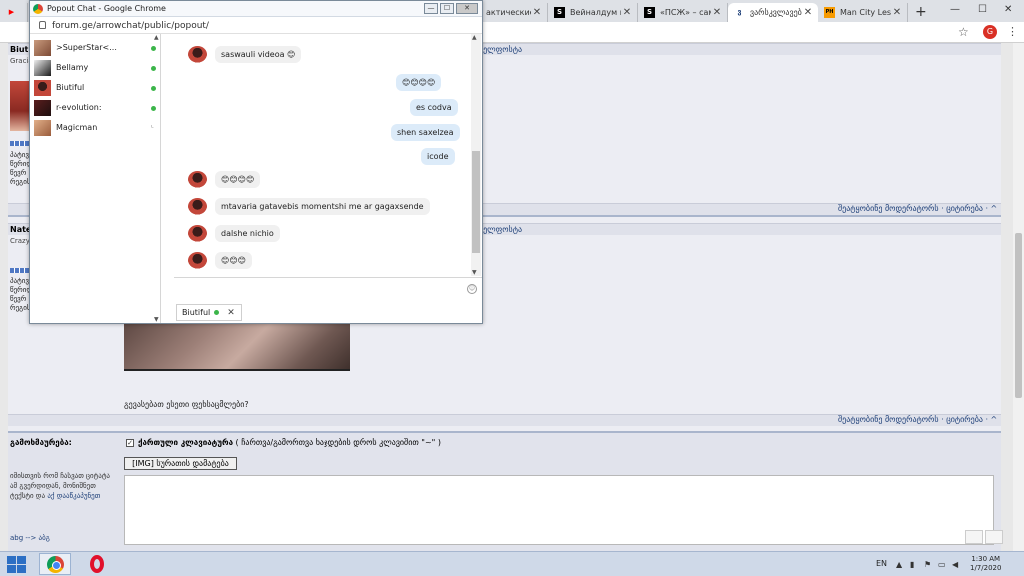  I want to click on chat-tab: Biutiful ✕, so click(209, 312).